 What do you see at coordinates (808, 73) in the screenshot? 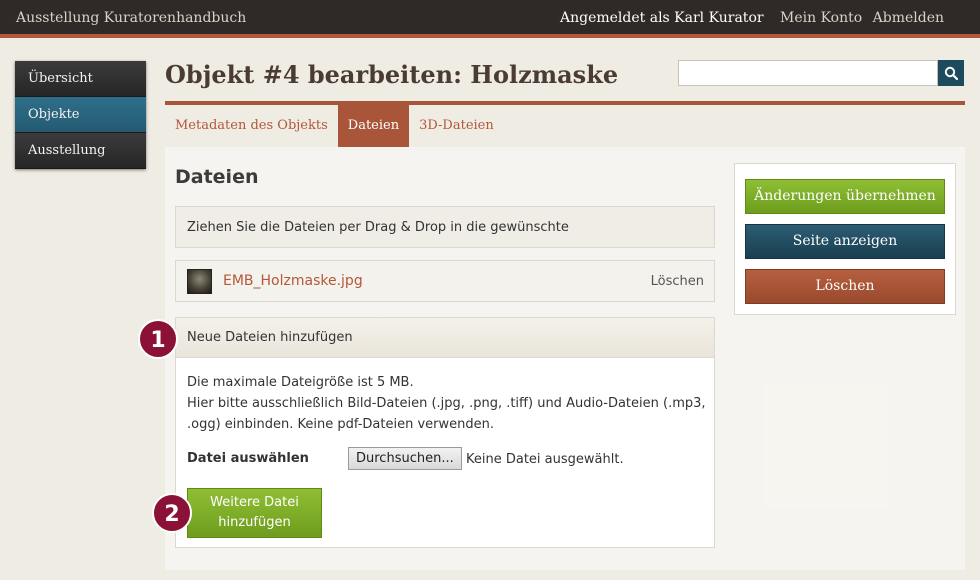
I see `search-input` at bounding box center [808, 73].